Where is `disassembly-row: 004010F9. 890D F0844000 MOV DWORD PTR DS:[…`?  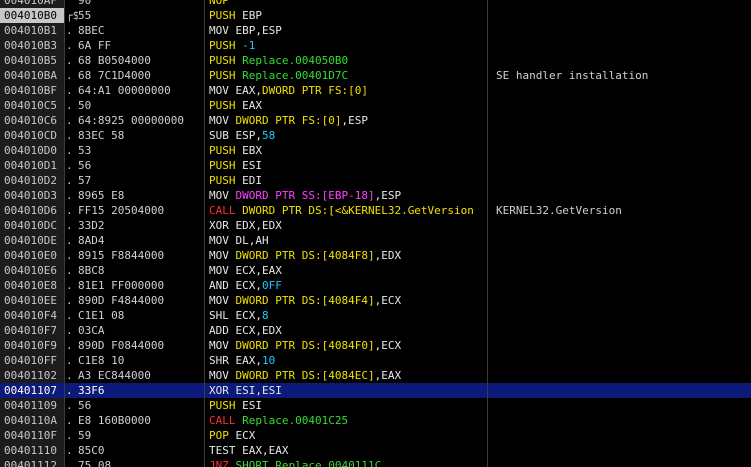 disassembly-row: 004010F9. 890D F0844000 MOV DWORD PTR DS:[… is located at coordinates (375, 345).